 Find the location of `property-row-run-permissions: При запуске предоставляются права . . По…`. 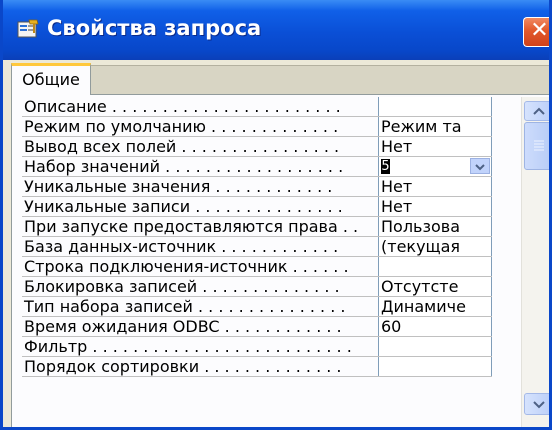

property-row-run-permissions: При запуске предоставляются права . . По… is located at coordinates (257, 227).